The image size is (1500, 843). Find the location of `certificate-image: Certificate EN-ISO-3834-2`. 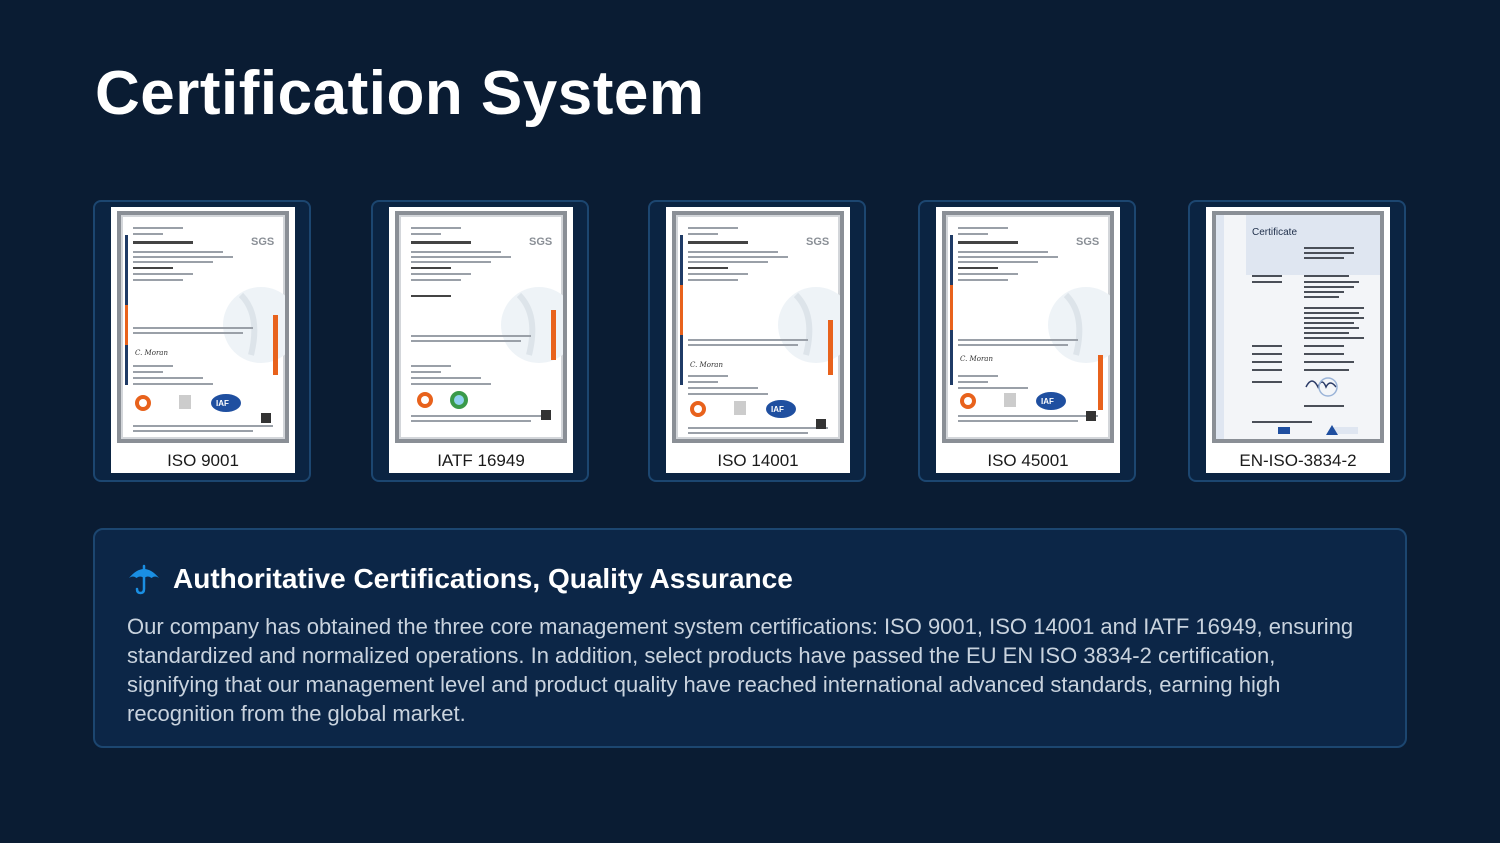

certificate-image: Certificate EN-ISO-3834-2 is located at coordinates (1298, 340).